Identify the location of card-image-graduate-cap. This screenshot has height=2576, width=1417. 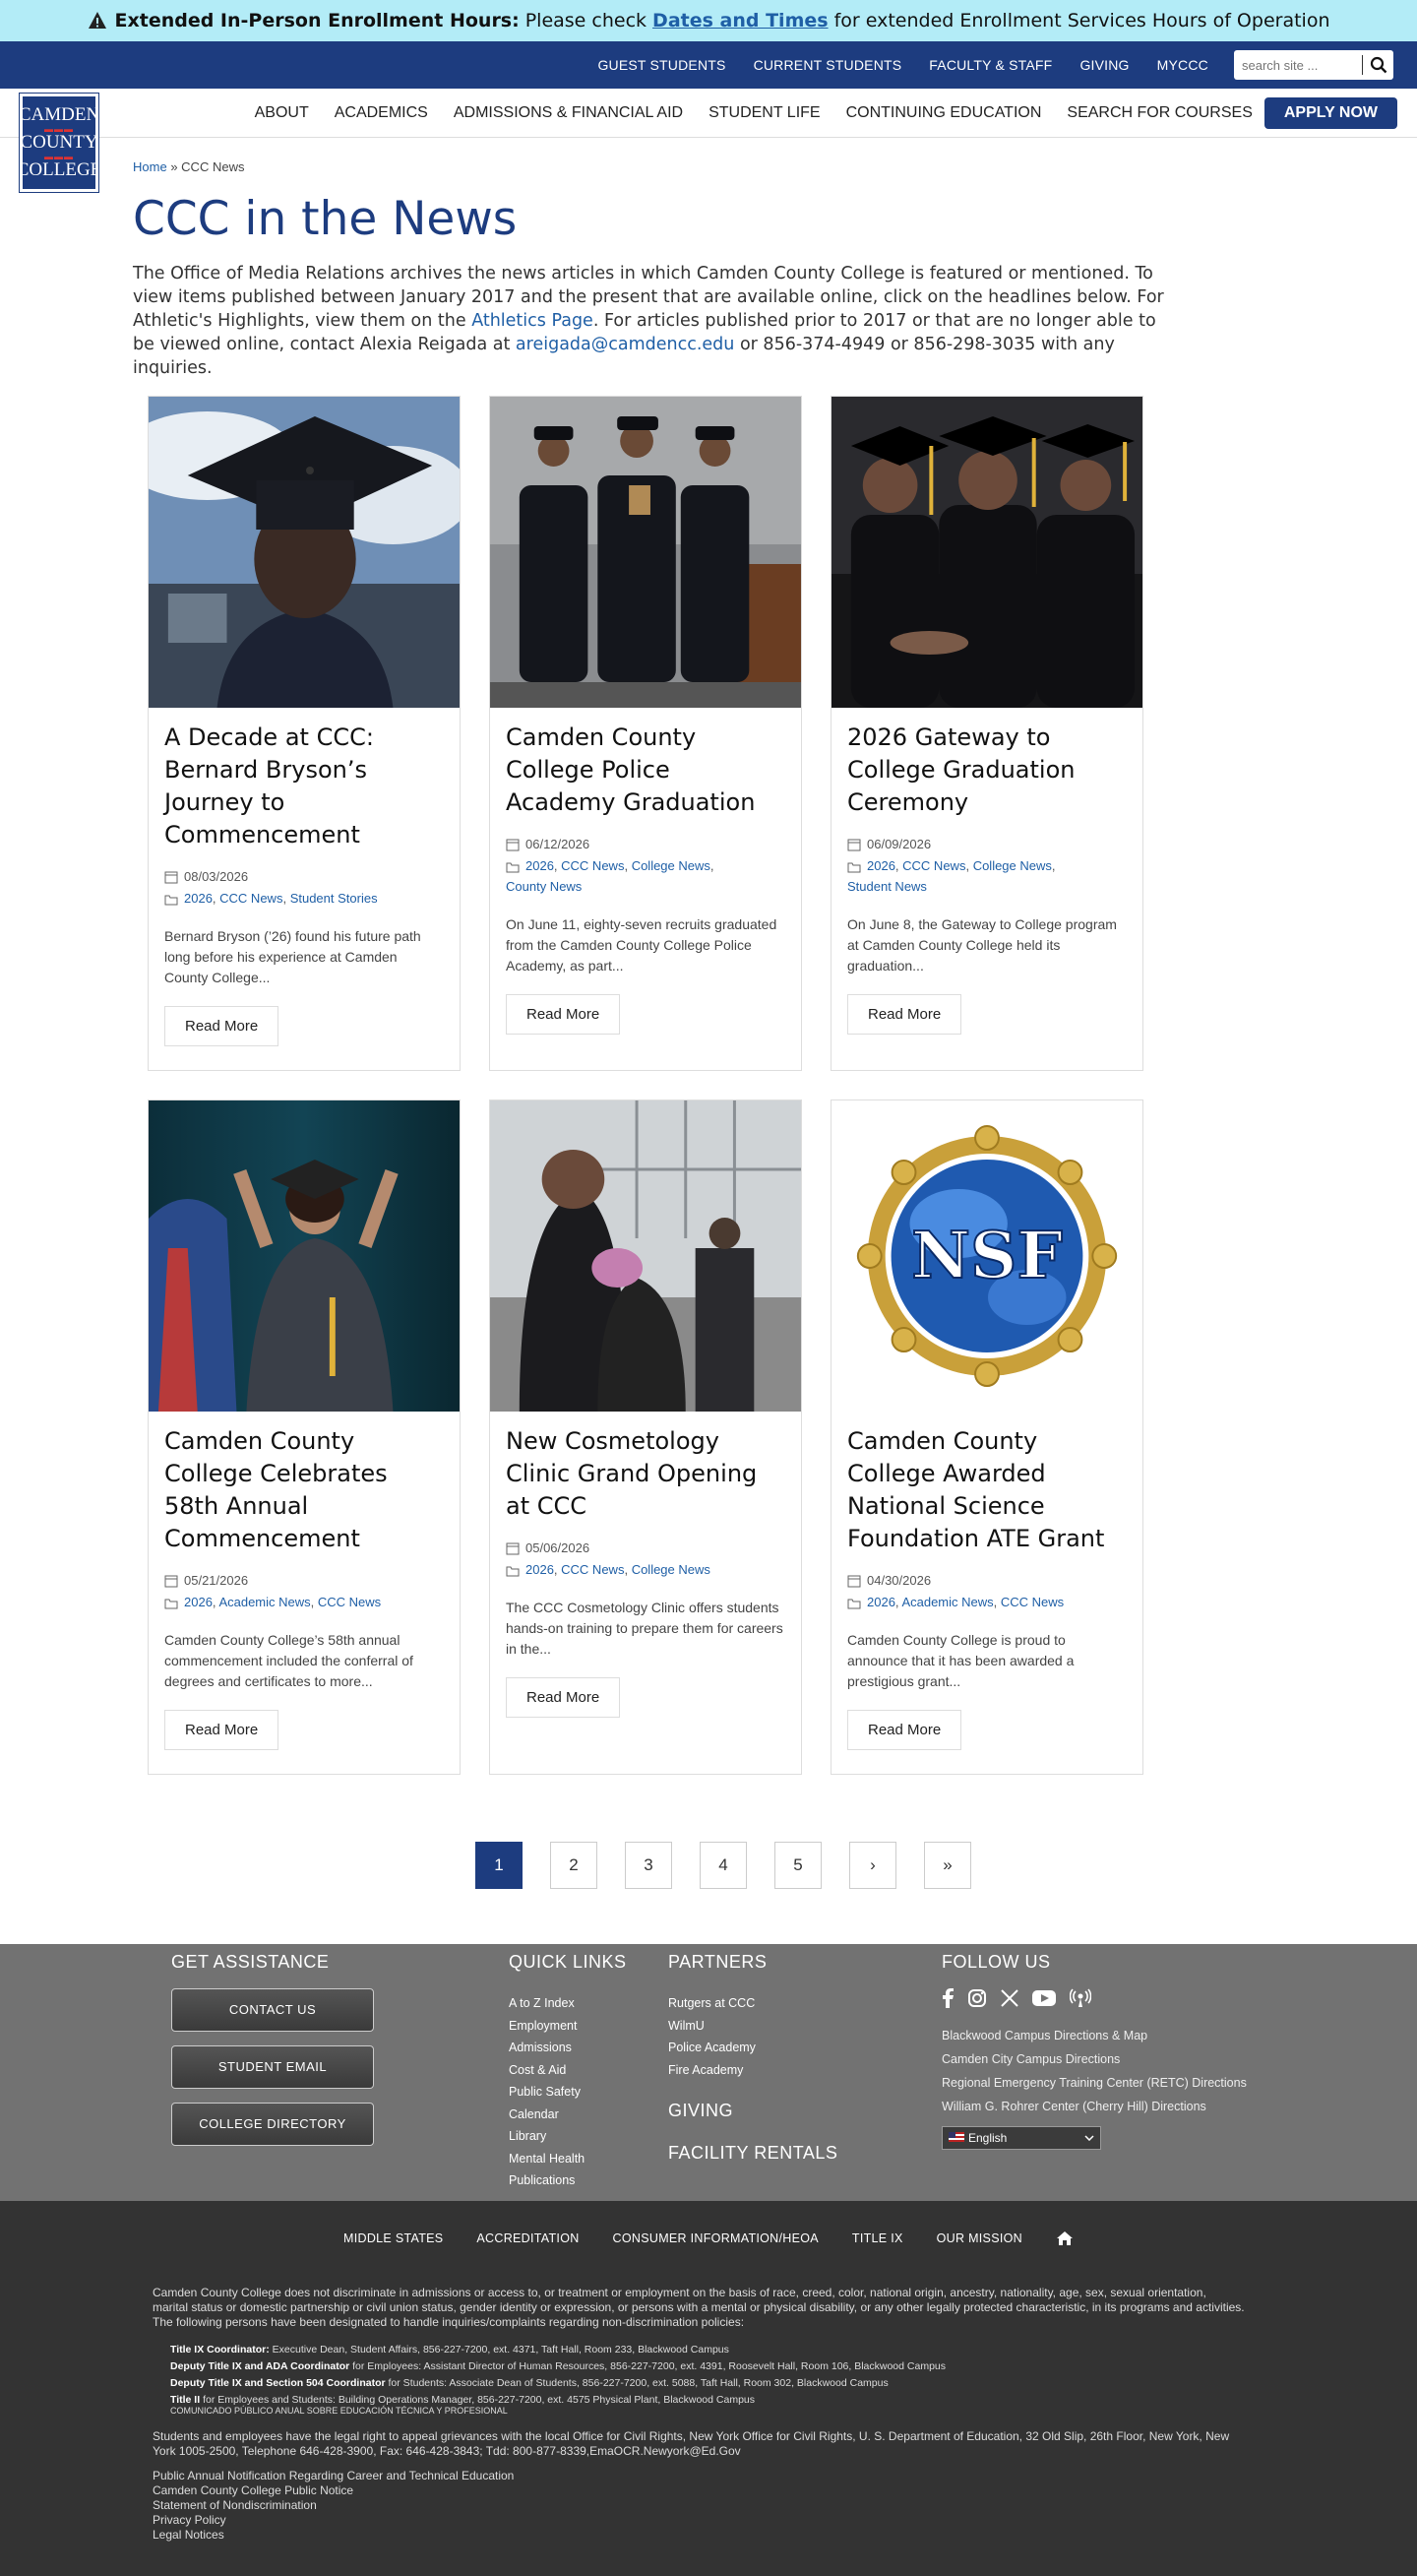
(304, 552).